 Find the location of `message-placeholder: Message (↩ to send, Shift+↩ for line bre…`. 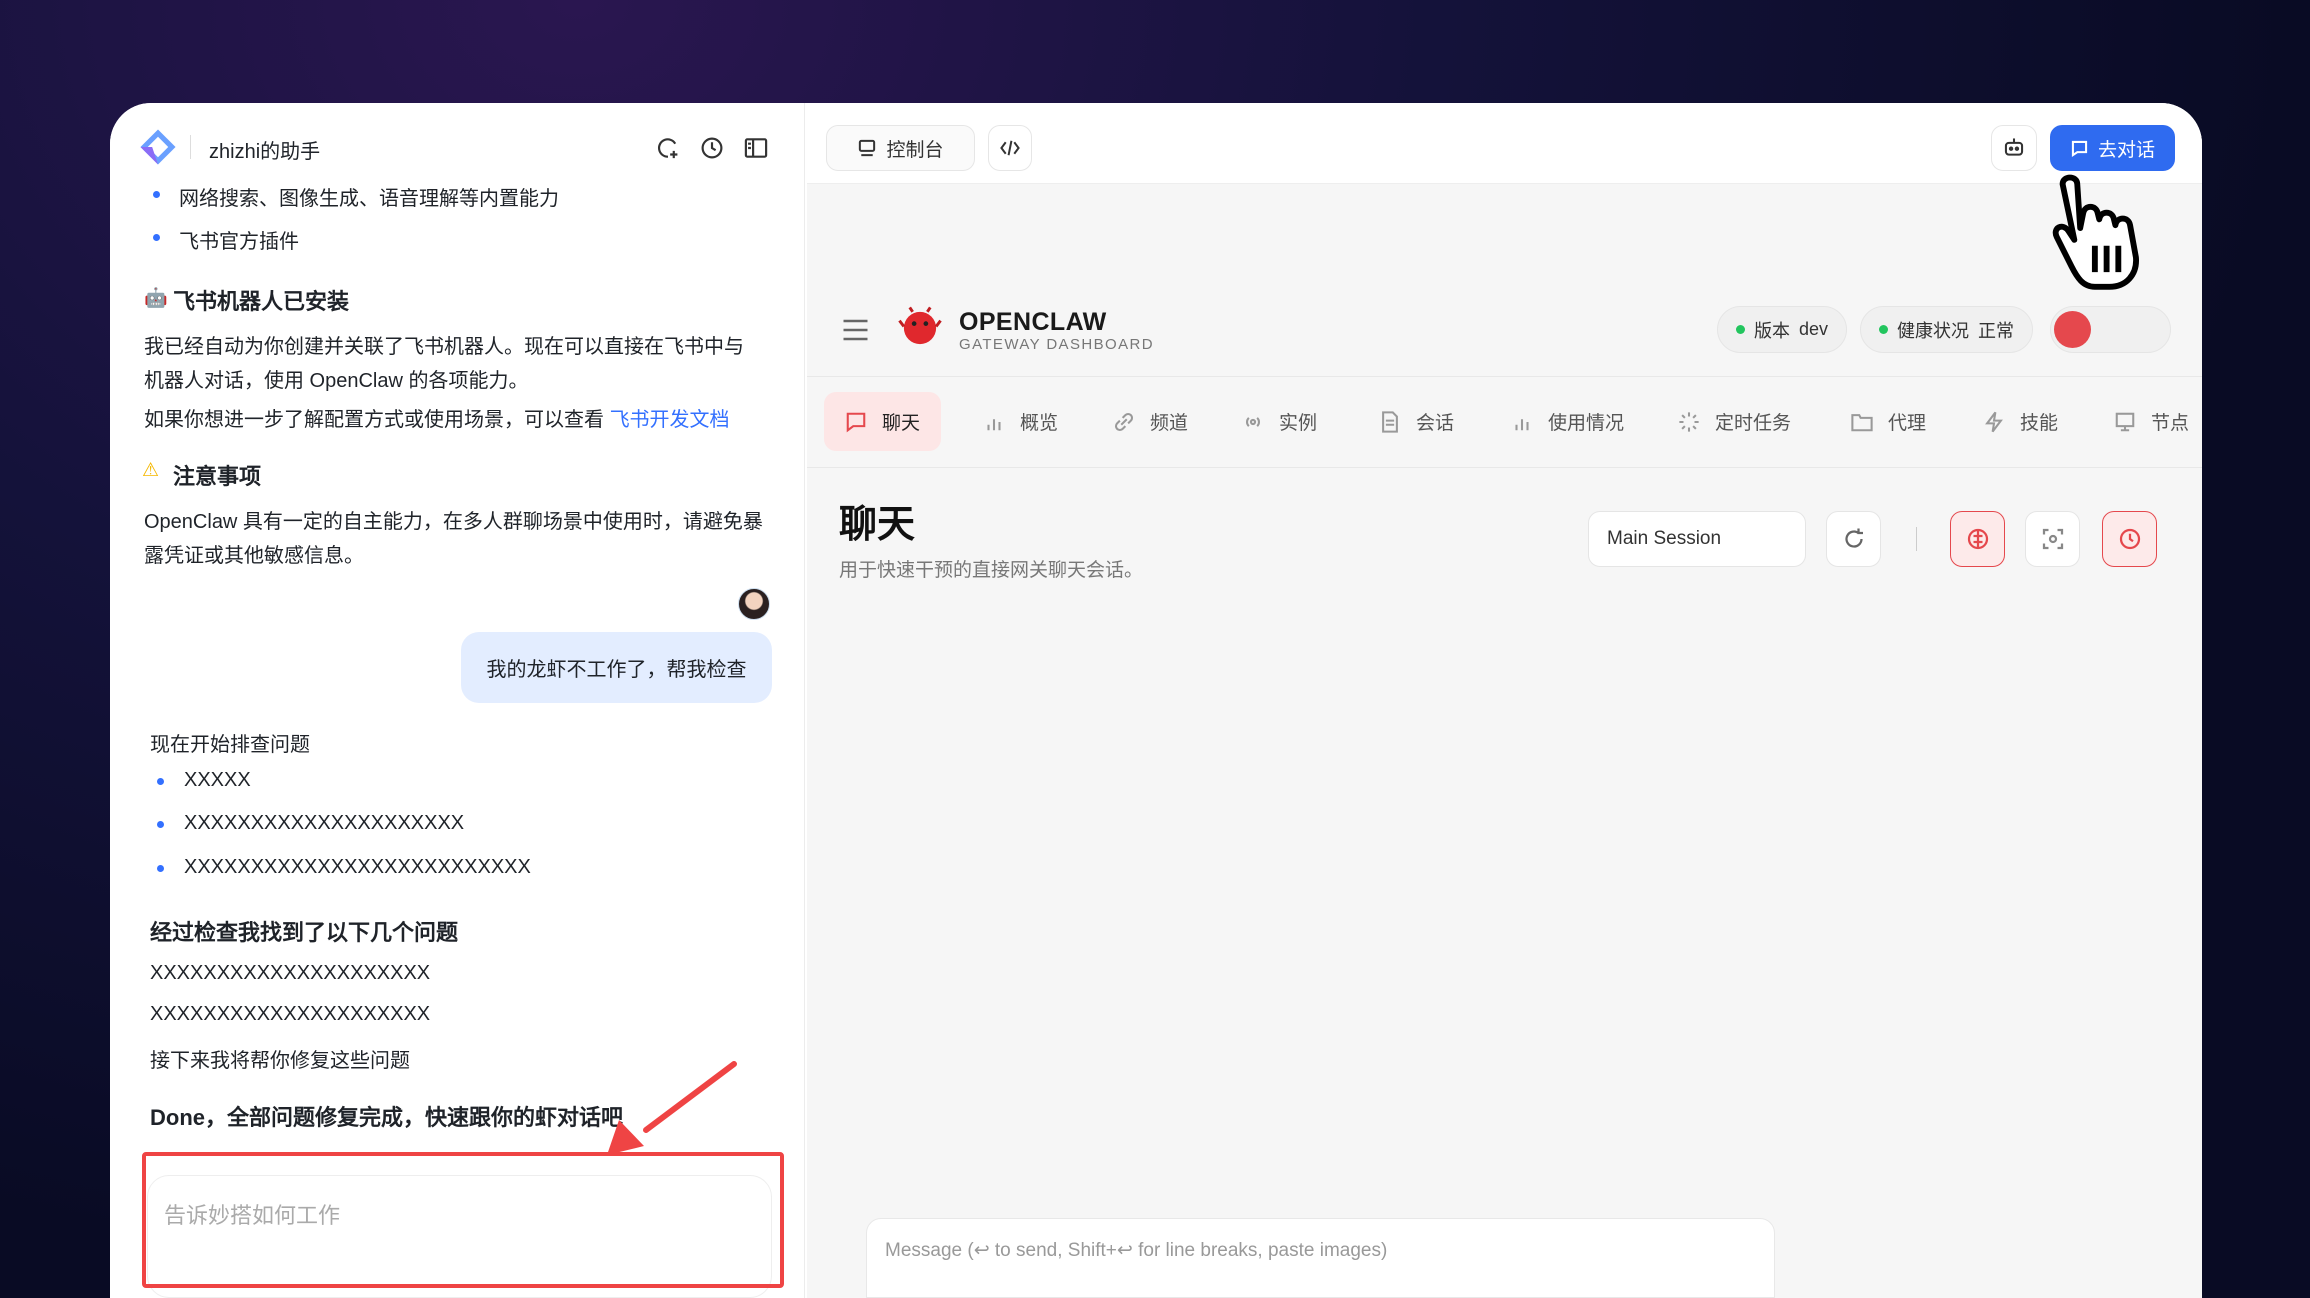

message-placeholder: Message (↩ to send, Shift+↩ for line bre… is located at coordinates (1136, 1250).